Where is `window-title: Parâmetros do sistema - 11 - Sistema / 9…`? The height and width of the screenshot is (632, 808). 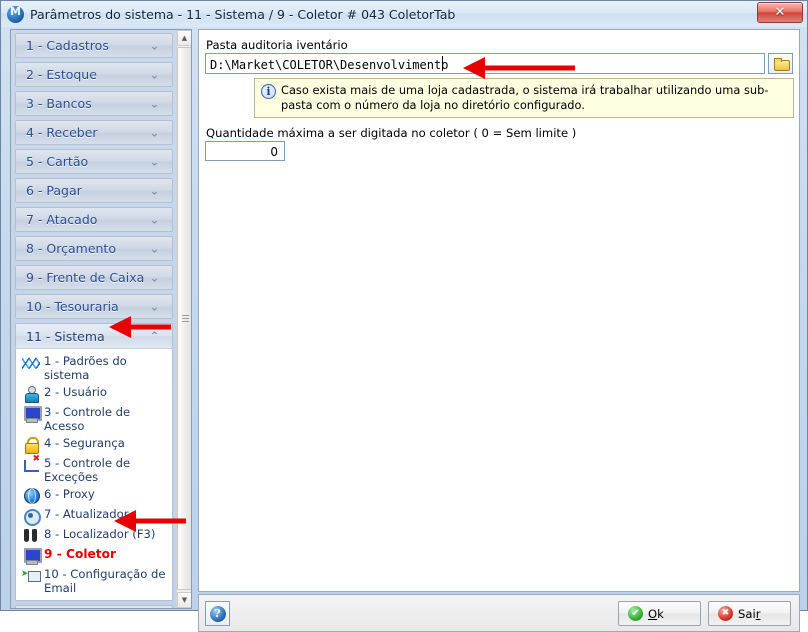 window-title: Parâmetros do sistema - 11 - Sistema / 9… is located at coordinates (243, 14).